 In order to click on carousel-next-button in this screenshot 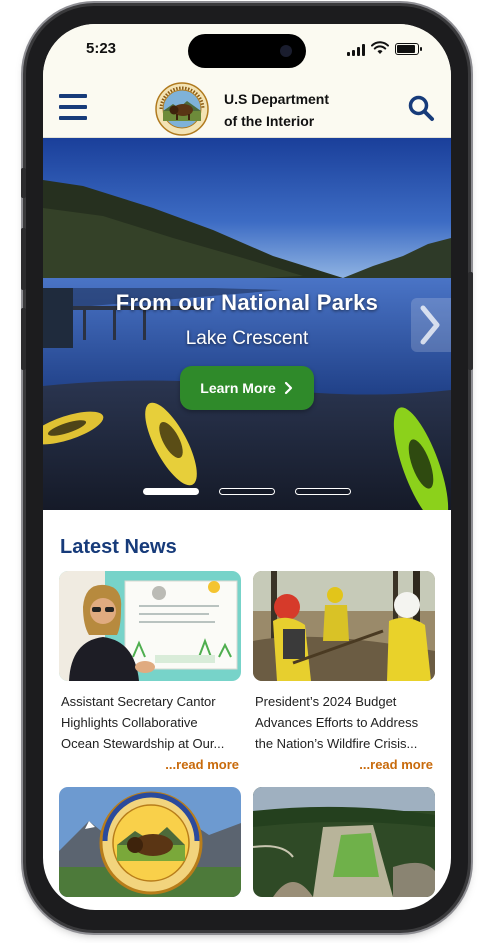, I will do `click(431, 325)`.